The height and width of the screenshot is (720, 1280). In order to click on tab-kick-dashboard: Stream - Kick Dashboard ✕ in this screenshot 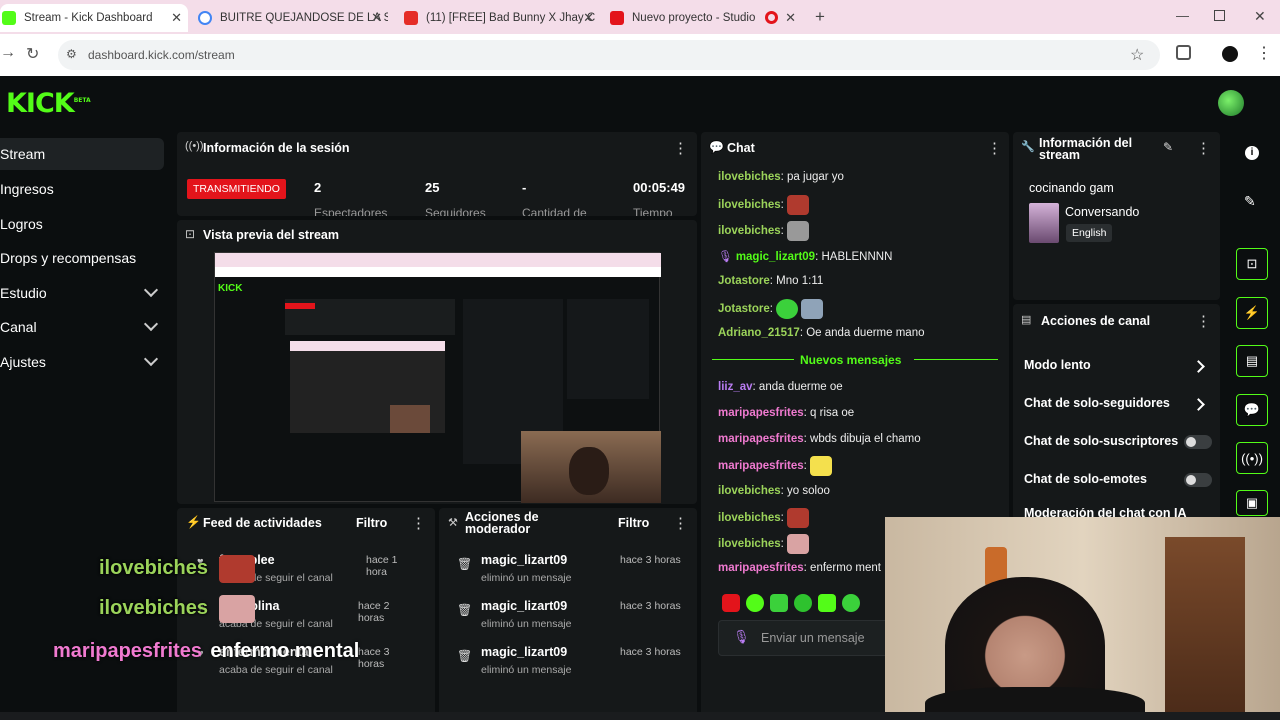, I will do `click(94, 18)`.